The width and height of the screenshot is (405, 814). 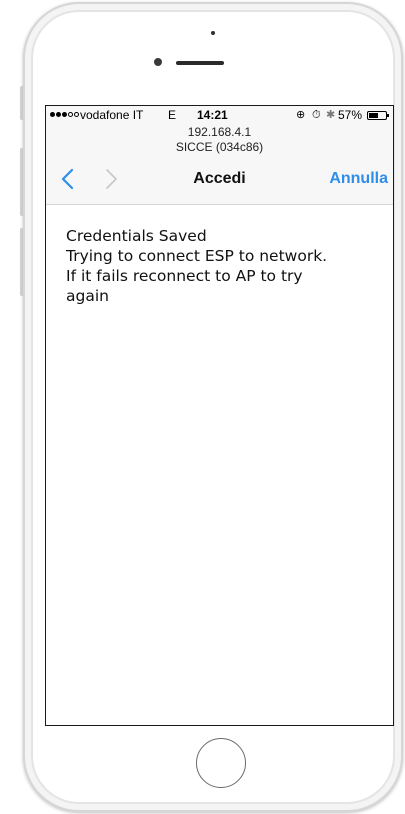 What do you see at coordinates (112, 115) in the screenshot?
I see `carrier-name: vodafone IT` at bounding box center [112, 115].